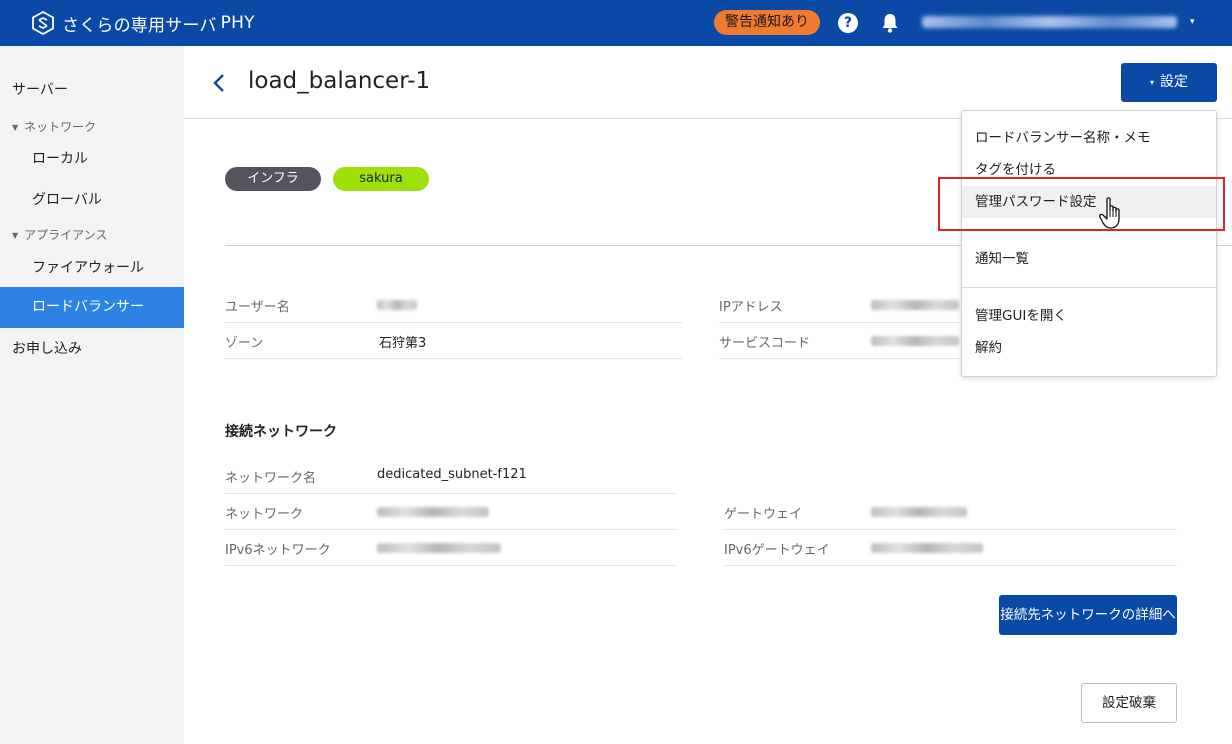 Image resolution: width=1232 pixels, height=744 pixels. What do you see at coordinates (92, 89) in the screenshot?
I see `sidebar-item-server: サーバー` at bounding box center [92, 89].